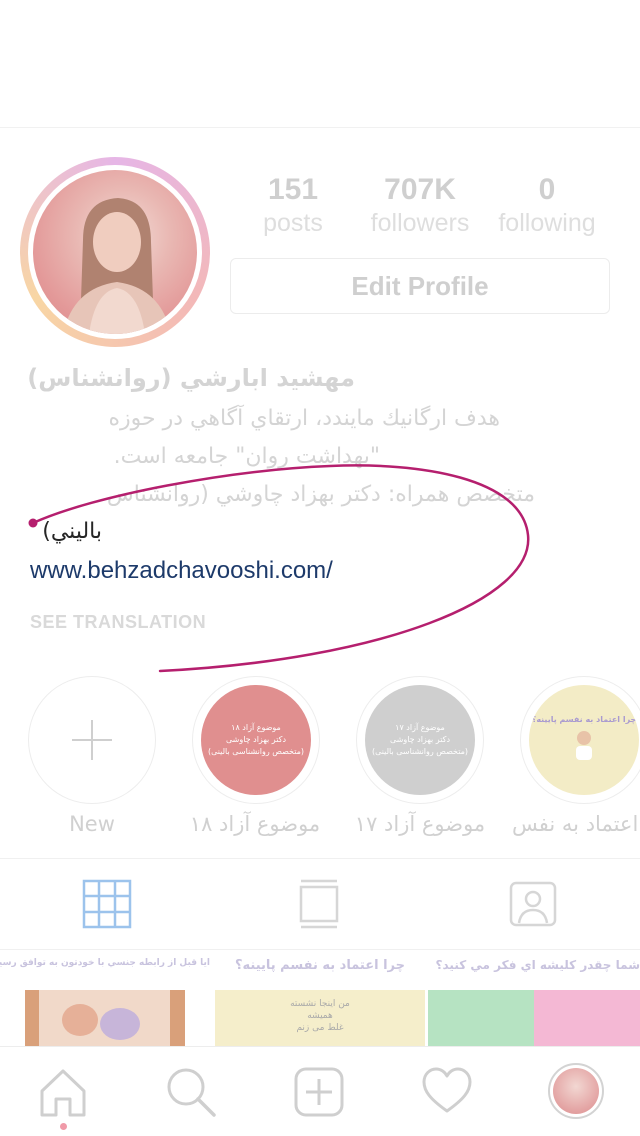 The image size is (640, 1136). Describe the element at coordinates (92, 824) in the screenshot. I see `highlight-label: New` at that location.